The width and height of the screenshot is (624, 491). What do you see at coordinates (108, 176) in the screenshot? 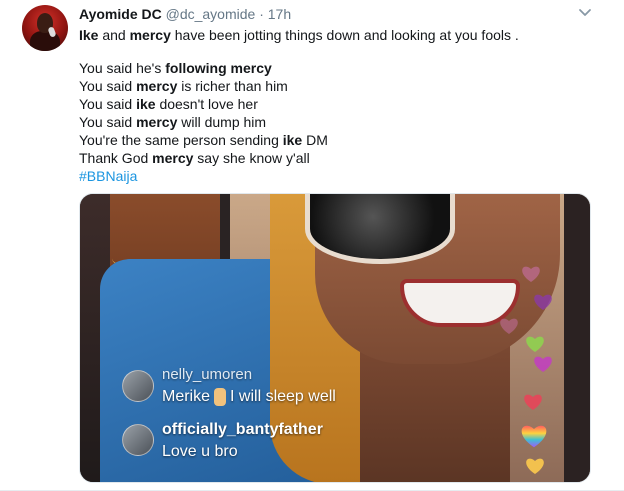
I see `hashtag-link: #BBNaija` at bounding box center [108, 176].